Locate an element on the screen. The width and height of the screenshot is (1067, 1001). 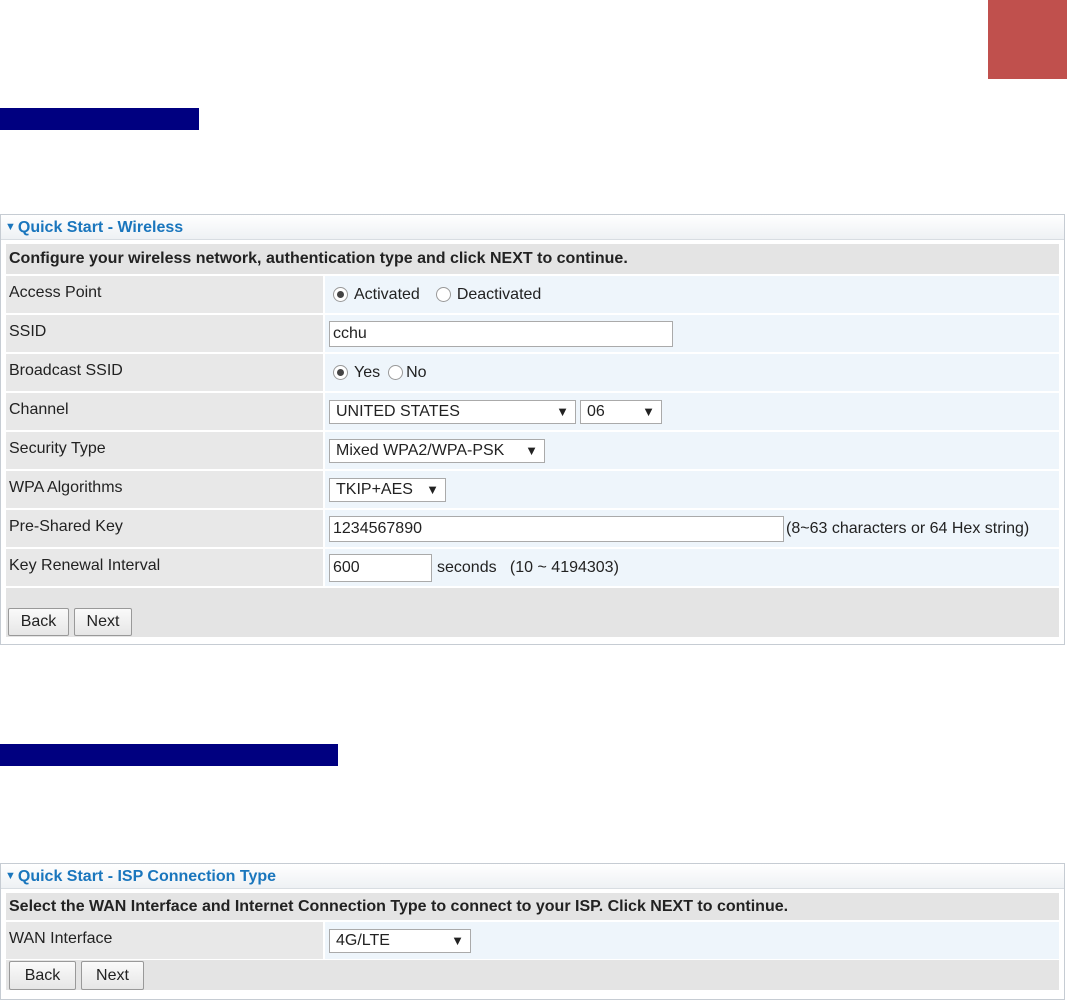
channel-label: Channel is located at coordinates (164, 411).